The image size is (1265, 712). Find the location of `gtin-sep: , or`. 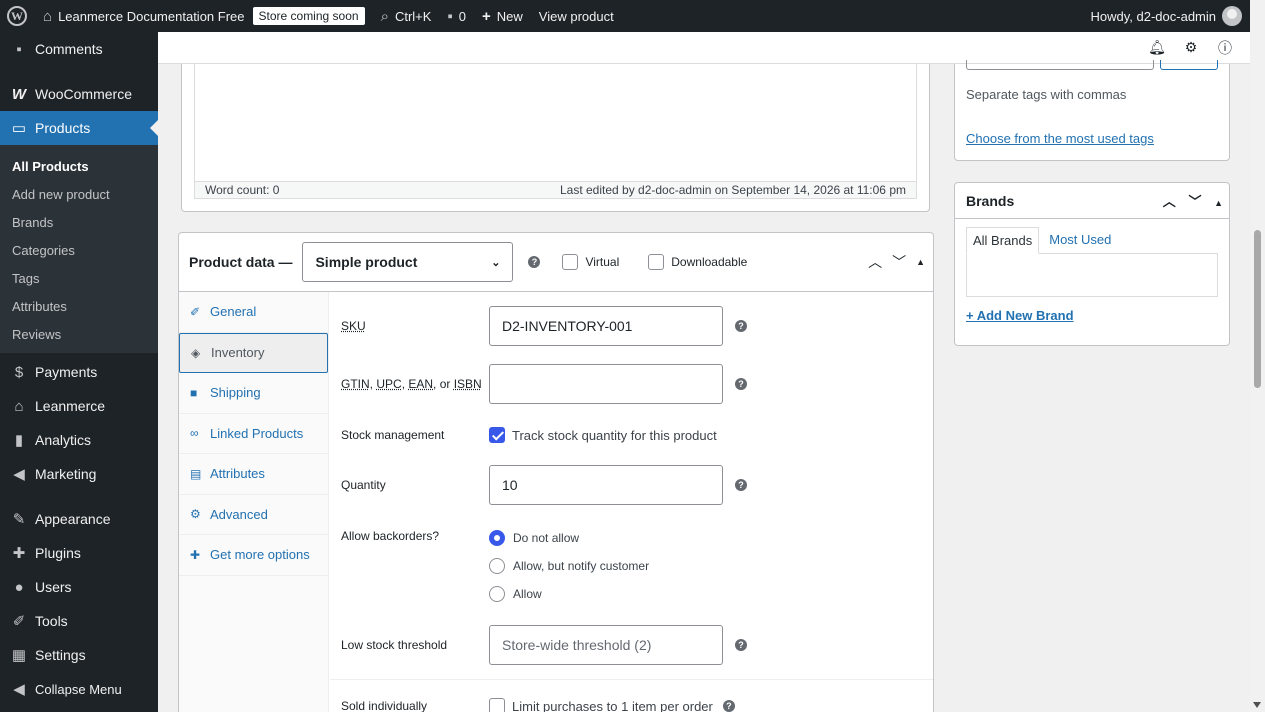

gtin-sep: , or is located at coordinates (443, 384).